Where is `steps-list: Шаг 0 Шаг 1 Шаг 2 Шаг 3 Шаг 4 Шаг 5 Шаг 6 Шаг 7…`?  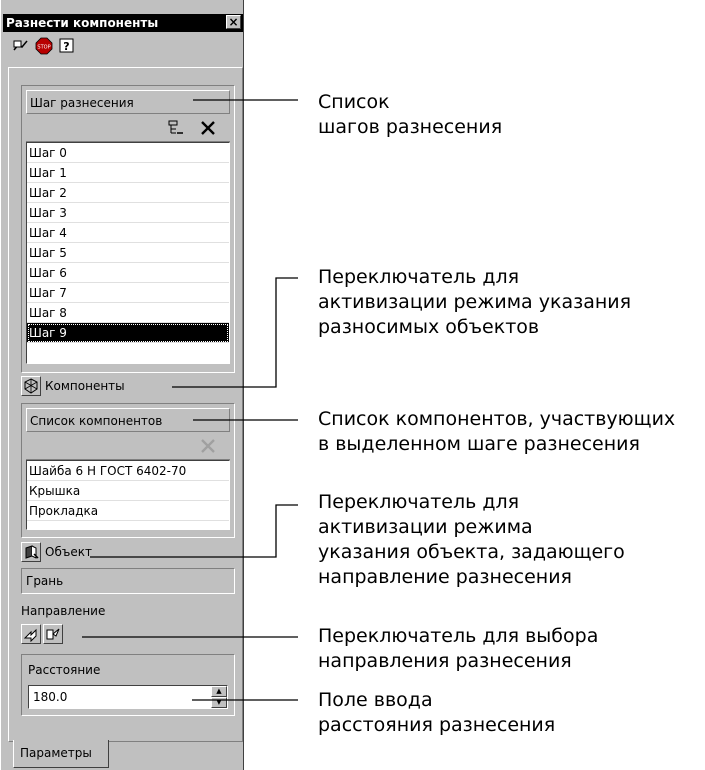 steps-list: Шаг 0 Шаг 1 Шаг 2 Шаг 3 Шаг 4 Шаг 5 Шаг 6 Шаг 7… is located at coordinates (128, 253).